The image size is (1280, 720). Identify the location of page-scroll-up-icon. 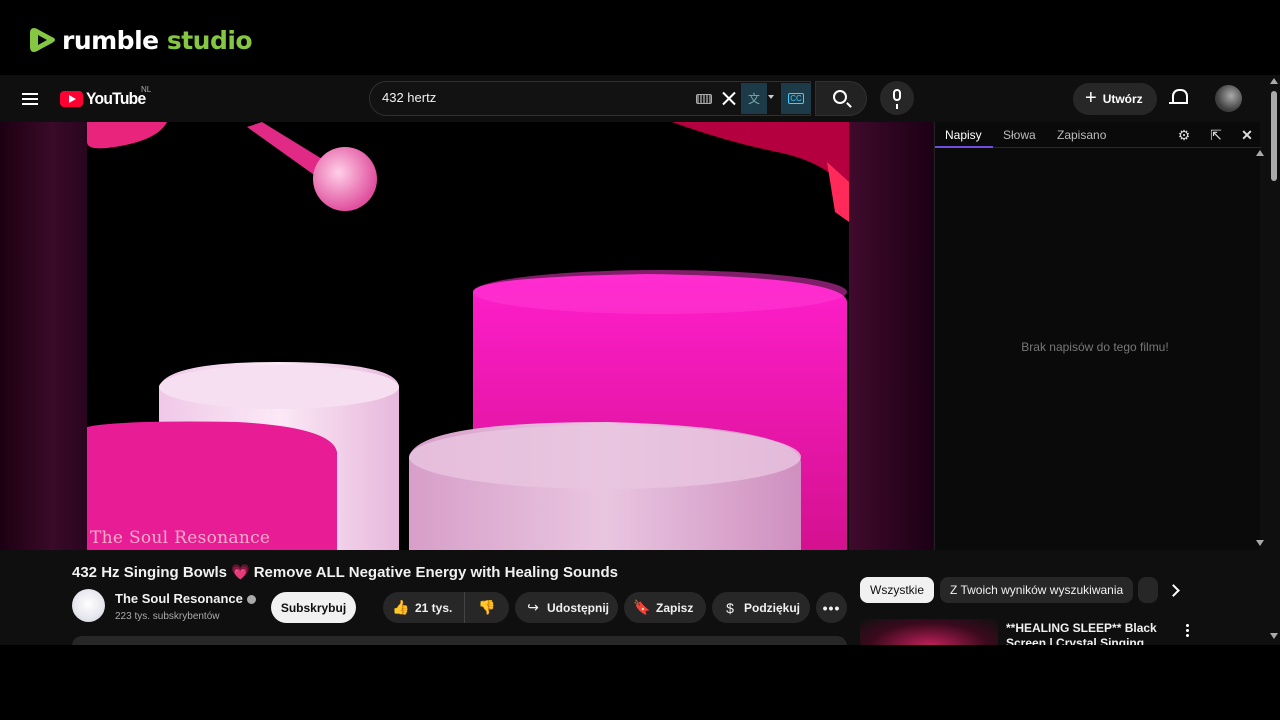
(1274, 81).